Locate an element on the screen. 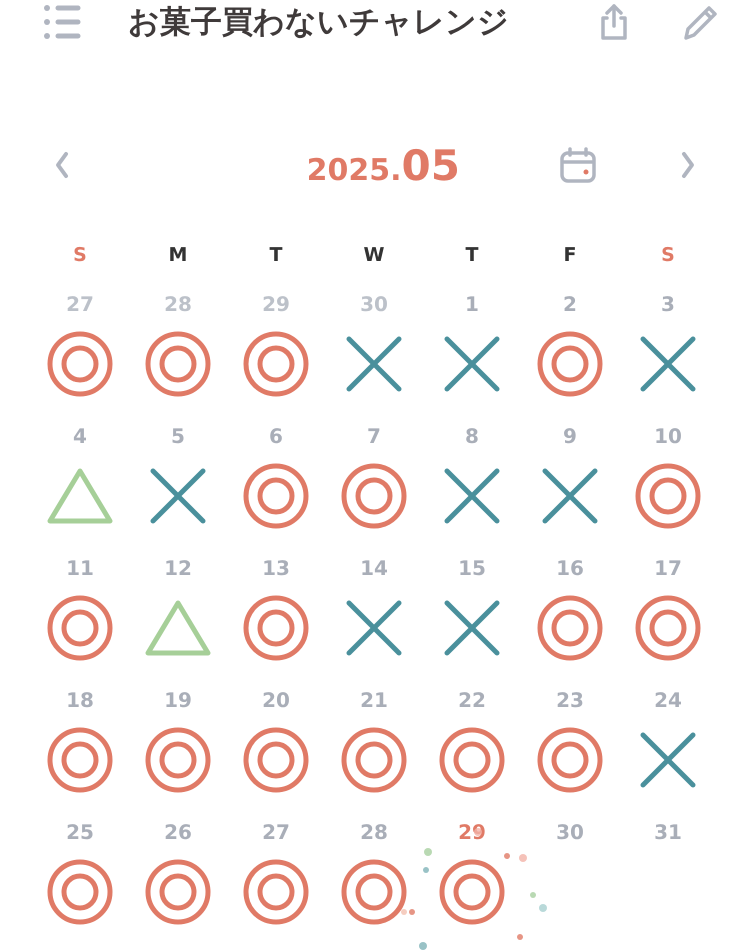 The image size is (750, 950). day-number: 22 is located at coordinates (472, 700).